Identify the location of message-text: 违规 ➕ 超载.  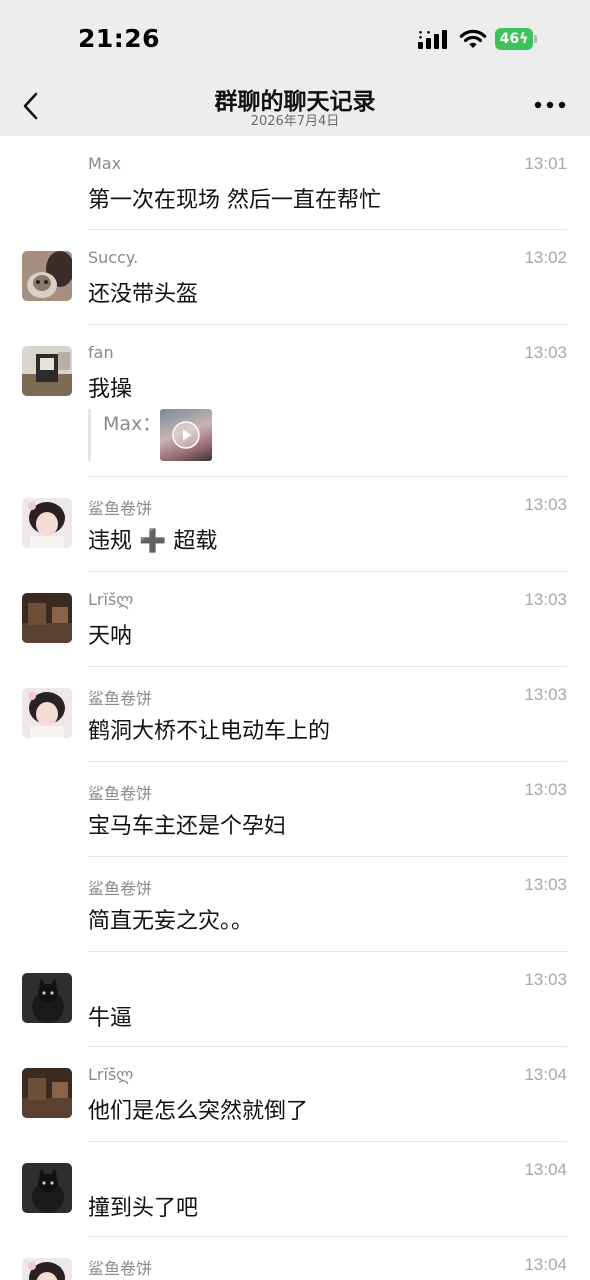
(153, 541).